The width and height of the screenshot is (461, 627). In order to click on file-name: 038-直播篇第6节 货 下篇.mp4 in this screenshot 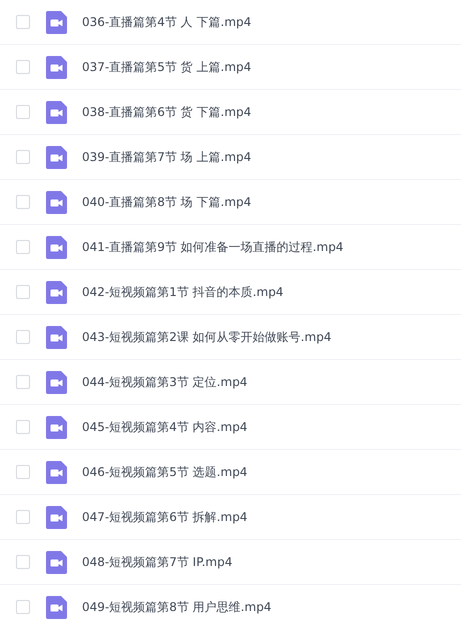, I will do `click(167, 112)`.